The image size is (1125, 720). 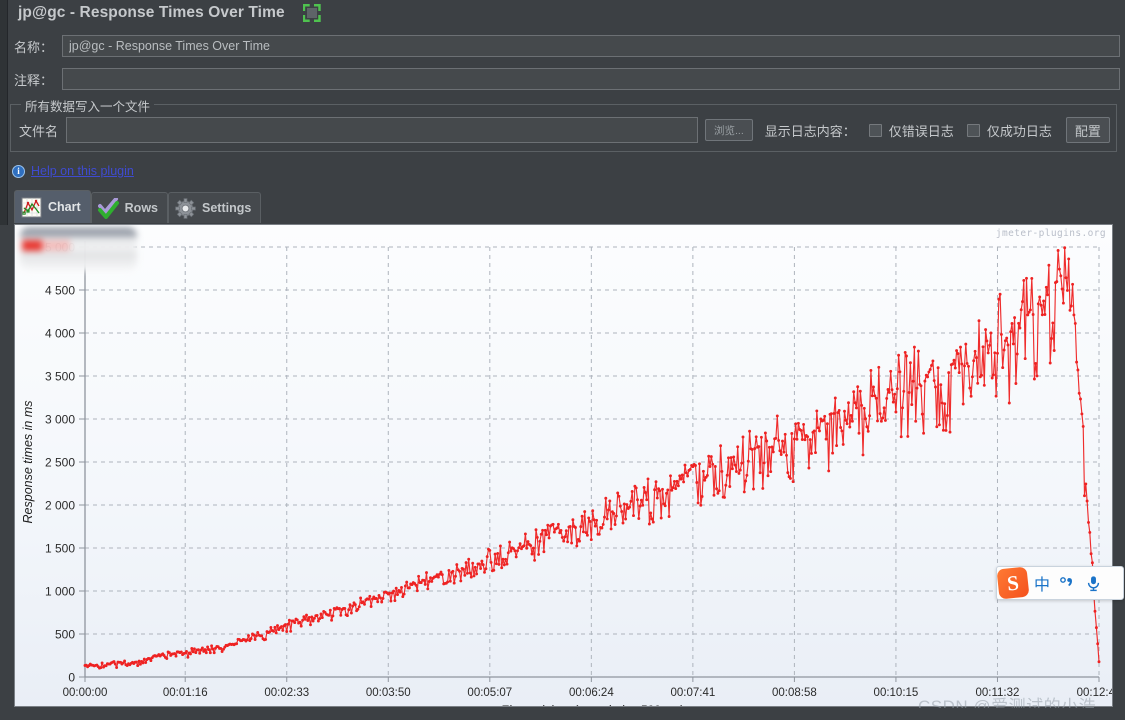 What do you see at coordinates (185, 693) in the screenshot?
I see `svg-text: 00:01:16` at bounding box center [185, 693].